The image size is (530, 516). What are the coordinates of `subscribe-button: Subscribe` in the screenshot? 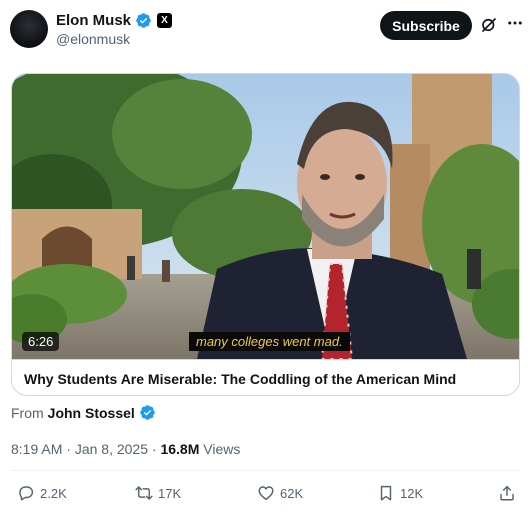 It's located at (426, 25).